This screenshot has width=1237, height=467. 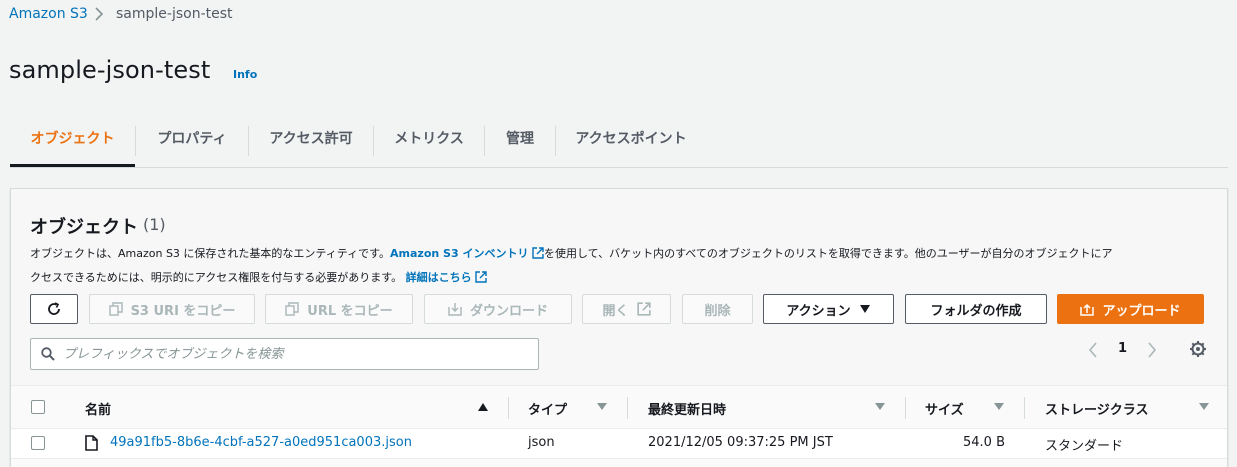 What do you see at coordinates (1122, 348) in the screenshot?
I see `page-number: 1` at bounding box center [1122, 348].